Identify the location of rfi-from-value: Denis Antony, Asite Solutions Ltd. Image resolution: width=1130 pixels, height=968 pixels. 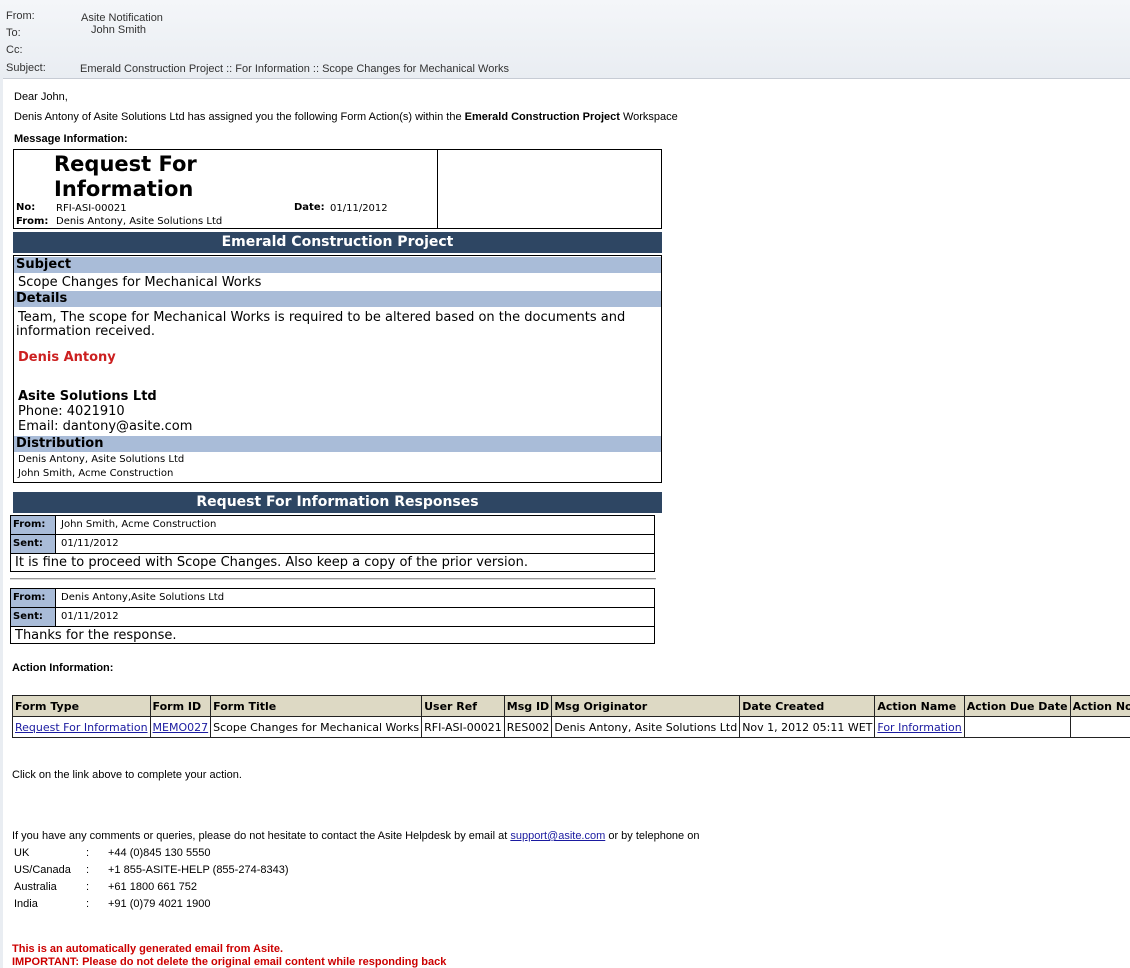
(139, 221).